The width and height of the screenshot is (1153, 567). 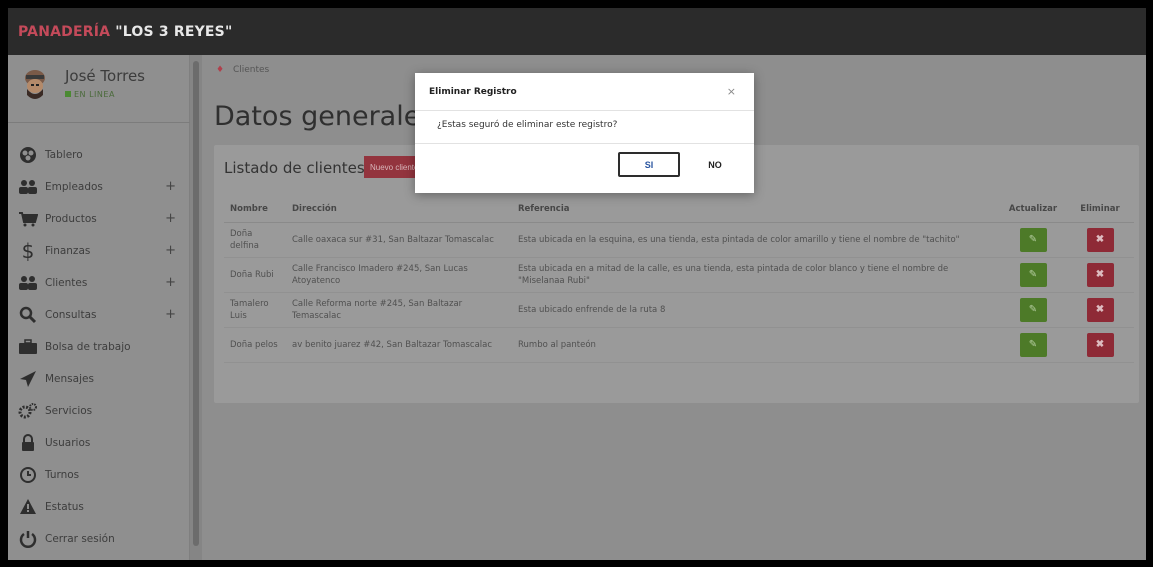 I want to click on cell-nombre: Tamalero Luis, so click(x=255, y=310).